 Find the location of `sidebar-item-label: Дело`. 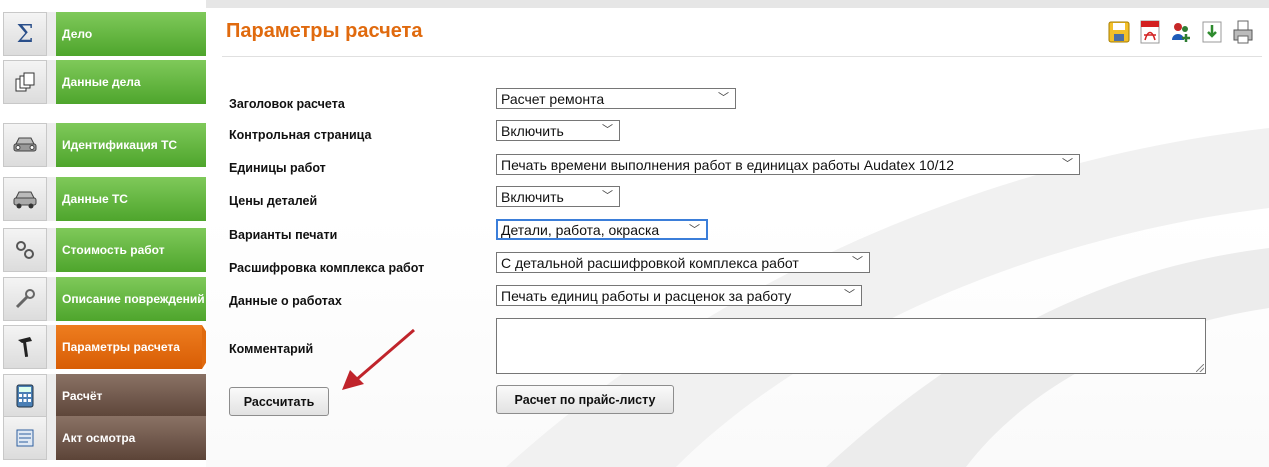

sidebar-item-label: Дело is located at coordinates (131, 34).